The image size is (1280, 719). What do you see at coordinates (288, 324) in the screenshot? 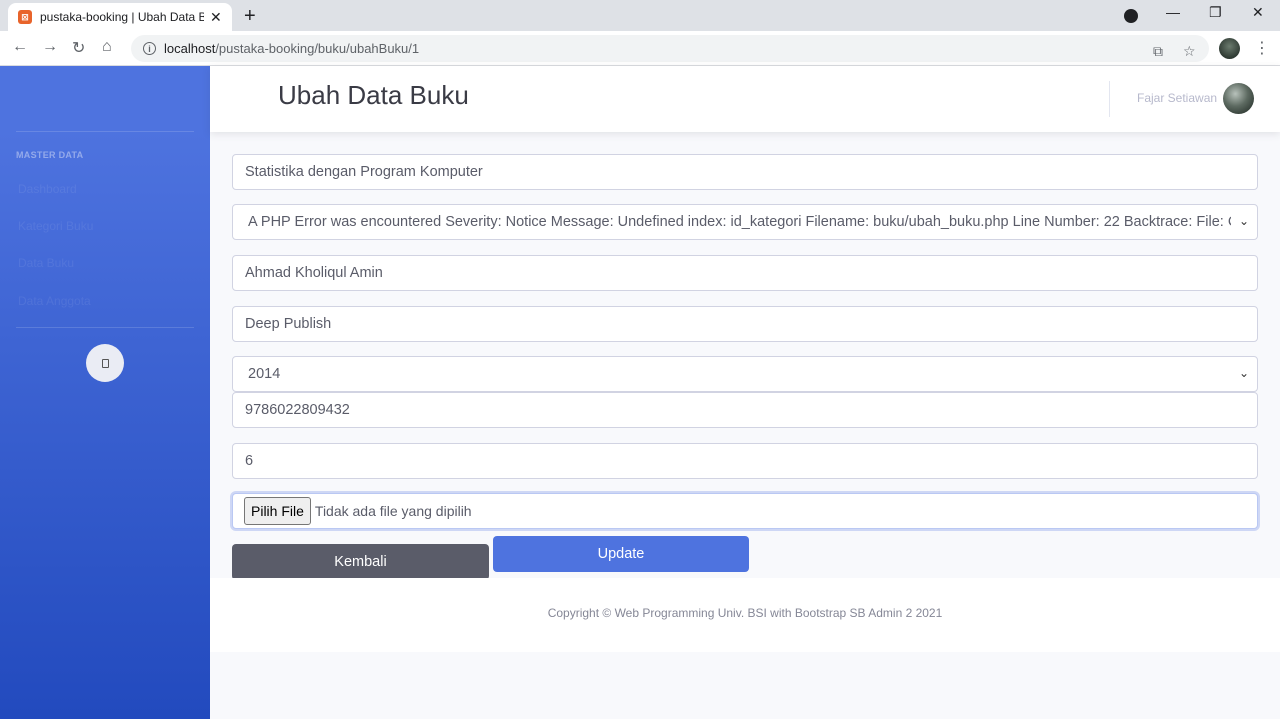
I see `penerbit-value: Deep Publish` at bounding box center [288, 324].